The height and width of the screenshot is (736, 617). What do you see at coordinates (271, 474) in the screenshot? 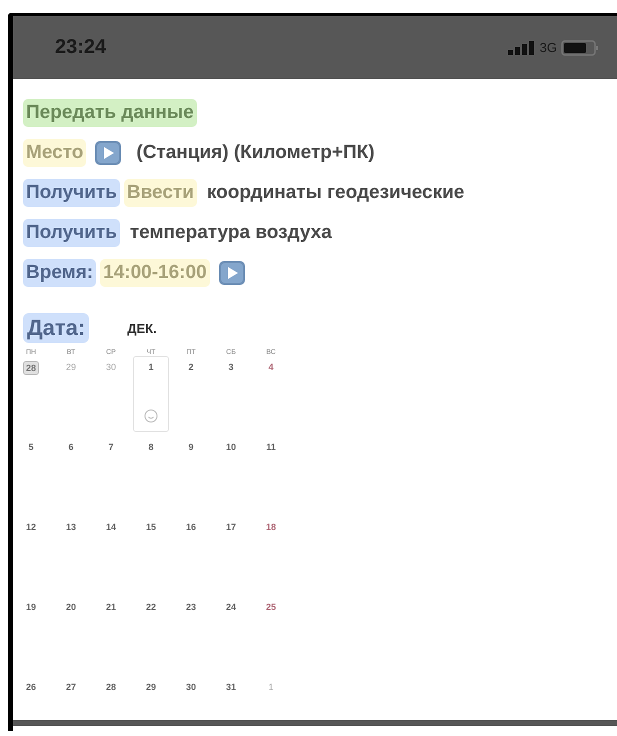
I see `day-cell: 11` at bounding box center [271, 474].